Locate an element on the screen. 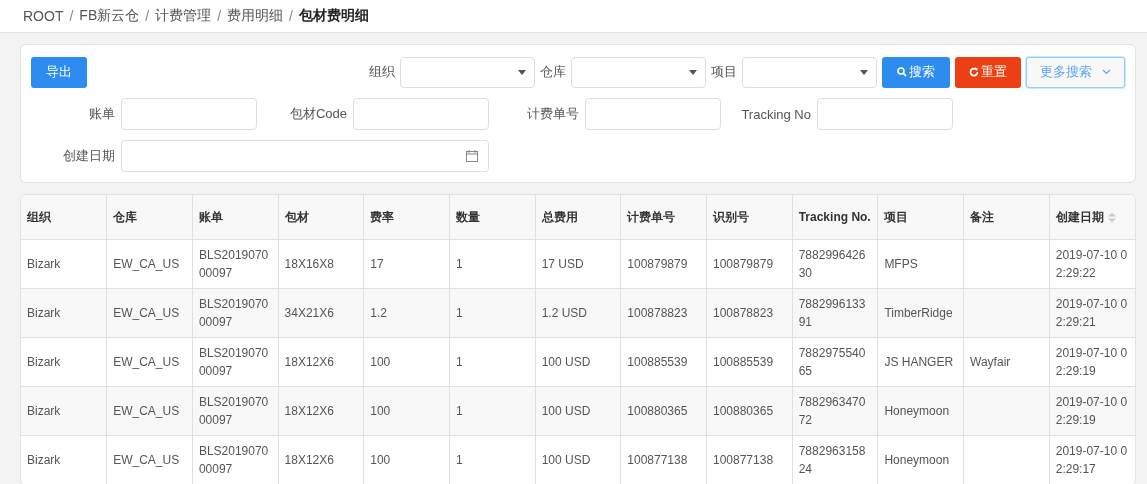 The height and width of the screenshot is (484, 1147). table-cell: 788299642630 is located at coordinates (832, 264).